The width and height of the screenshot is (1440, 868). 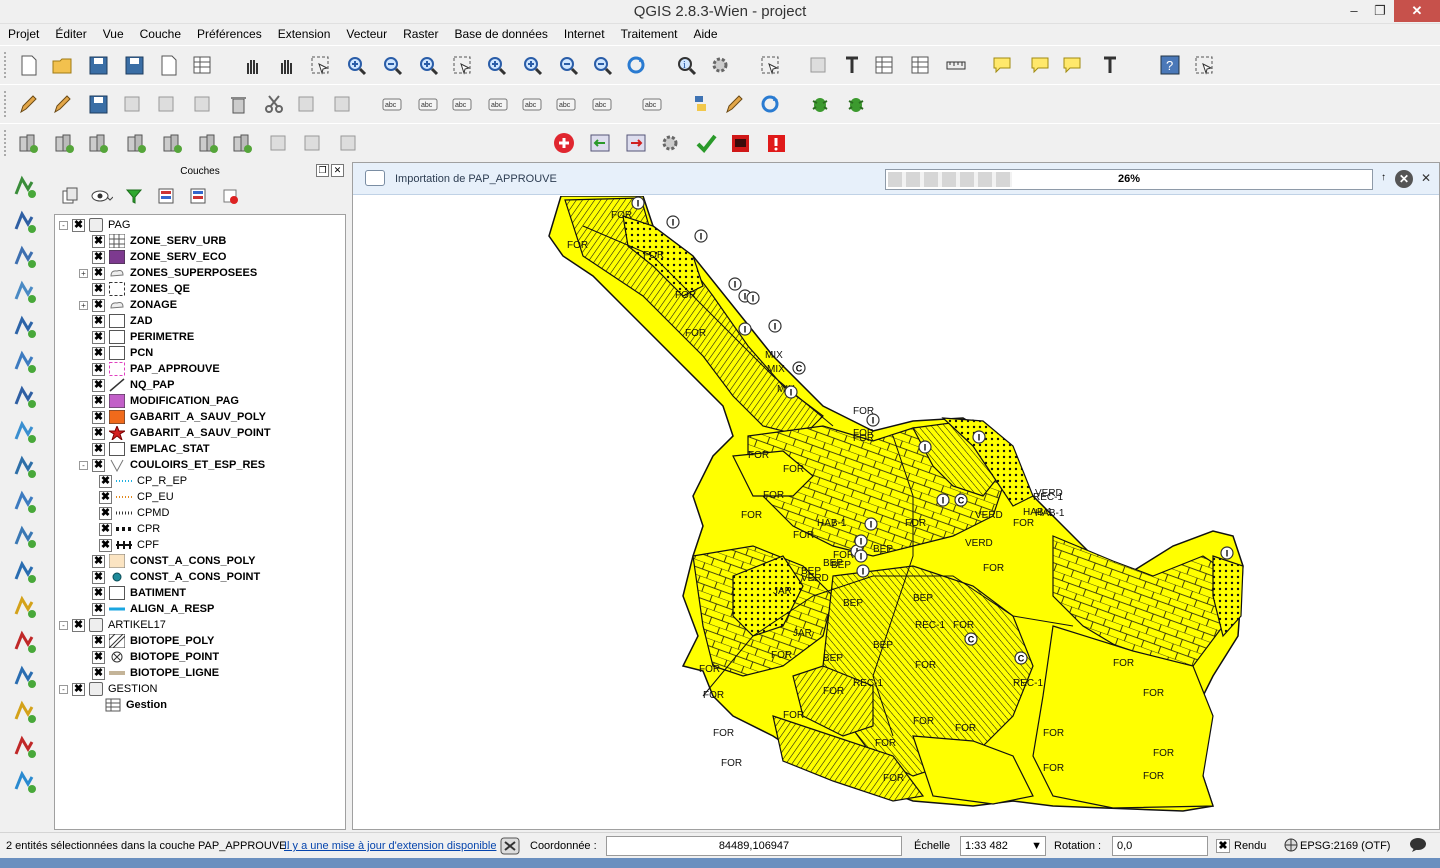 What do you see at coordinates (159, 401) in the screenshot?
I see `layer-item: ✖ MODIFICATION_PAG` at bounding box center [159, 401].